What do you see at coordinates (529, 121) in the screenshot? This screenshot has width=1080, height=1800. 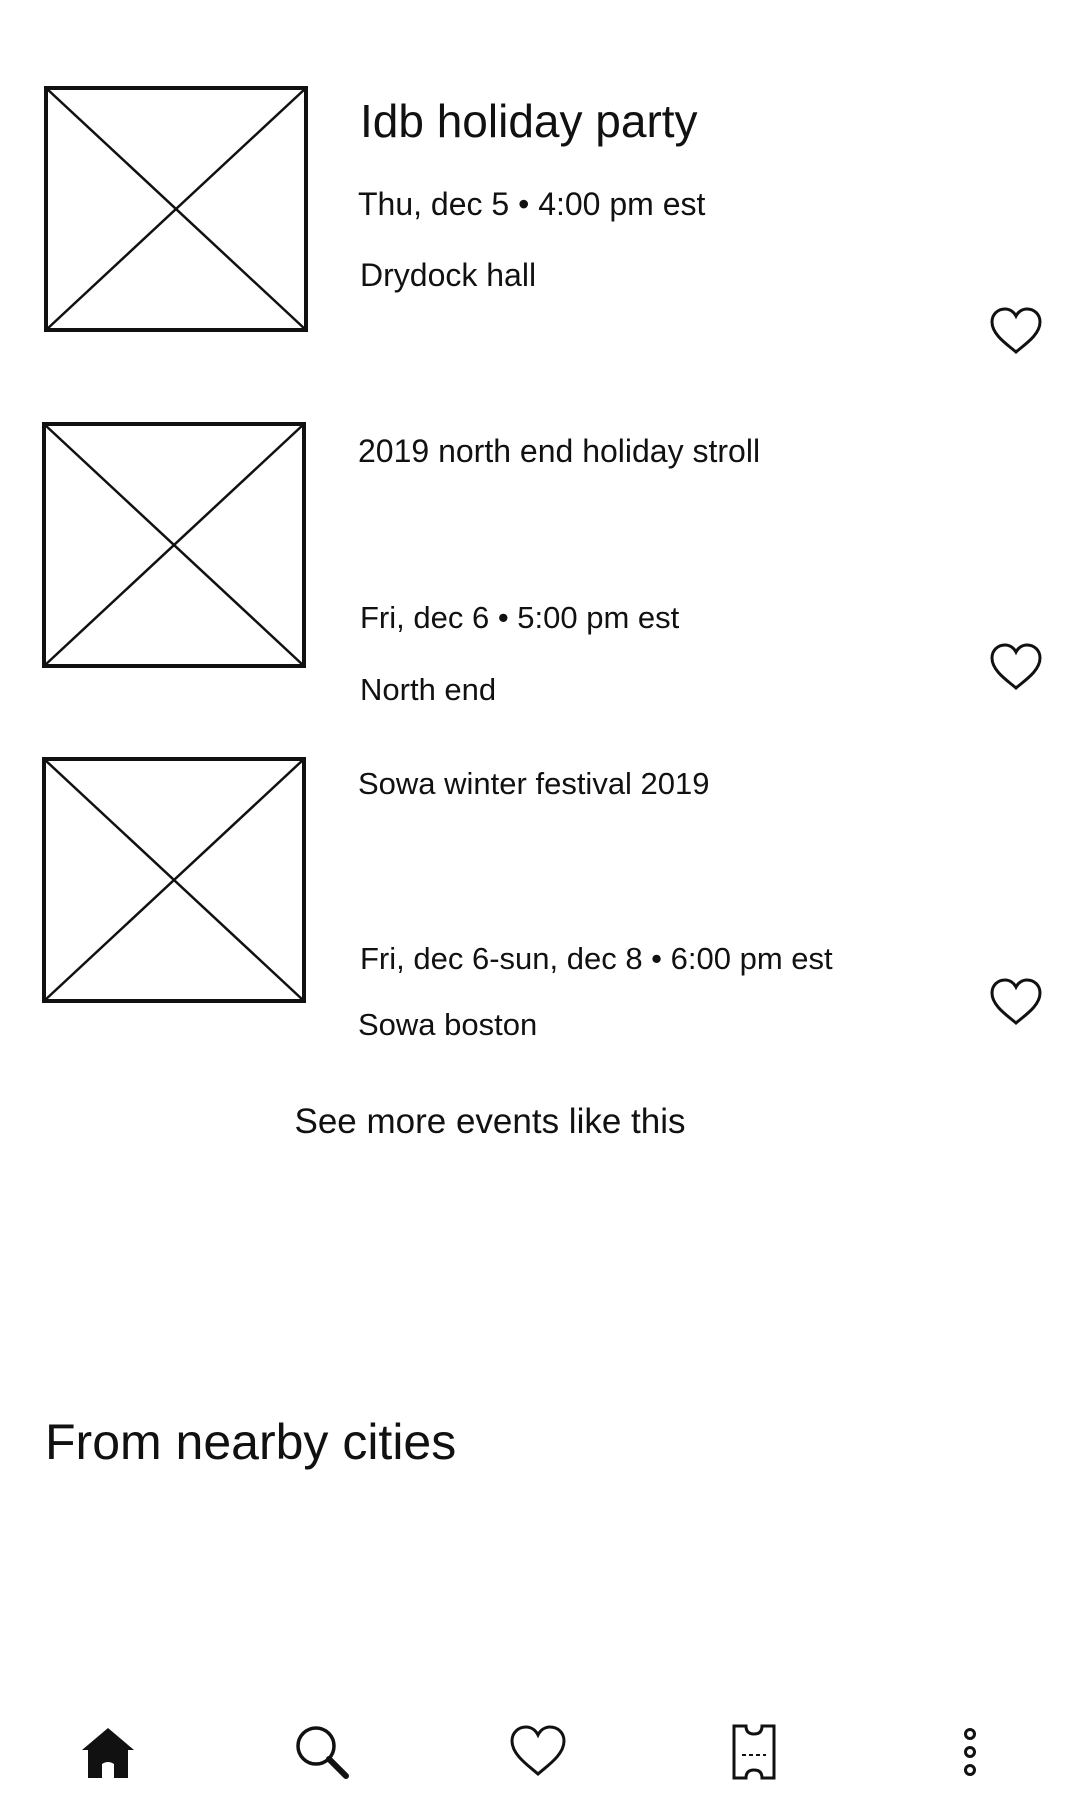 I see `event-title: Idb holiday party` at bounding box center [529, 121].